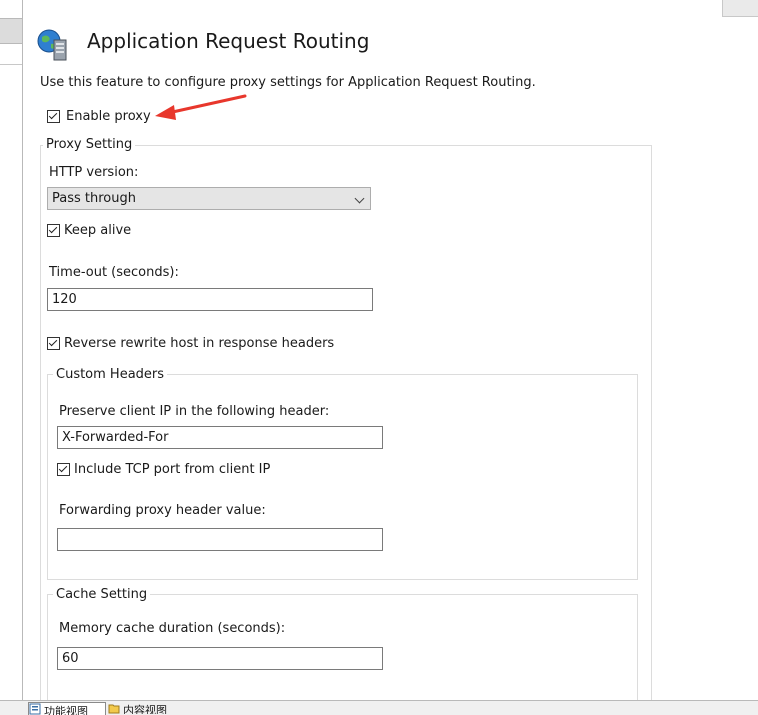  Describe the element at coordinates (102, 594) in the screenshot. I see `cache-setting-legend: Cache Setting` at that location.